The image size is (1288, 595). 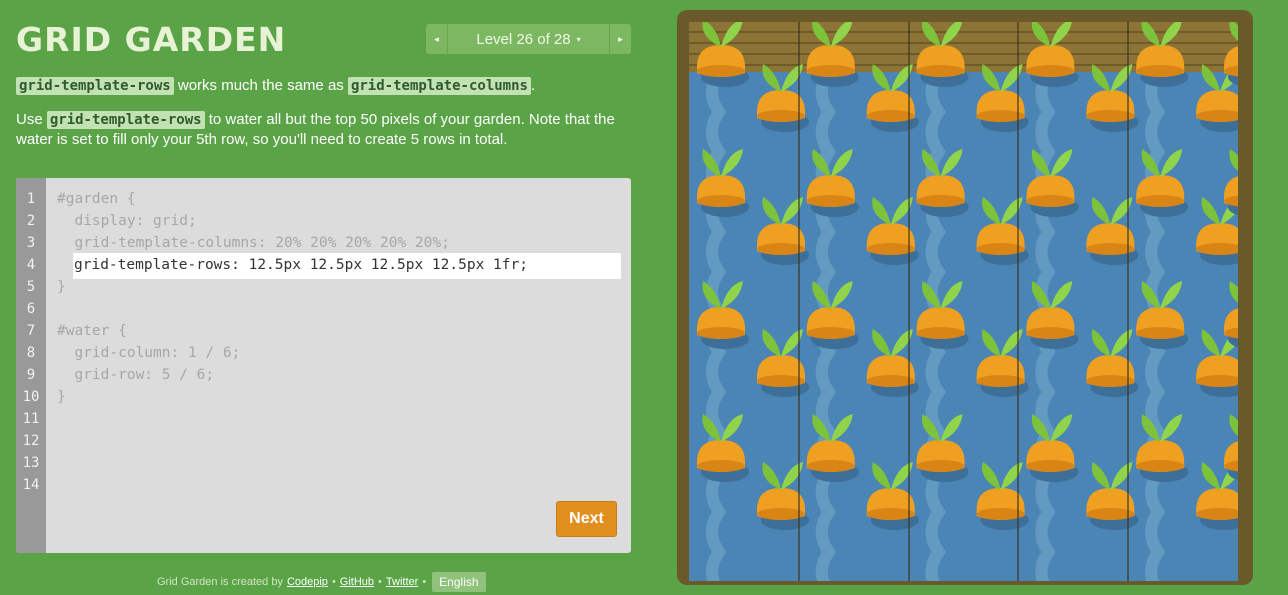 I want to click on next-level-button: ▸, so click(x=620, y=39).